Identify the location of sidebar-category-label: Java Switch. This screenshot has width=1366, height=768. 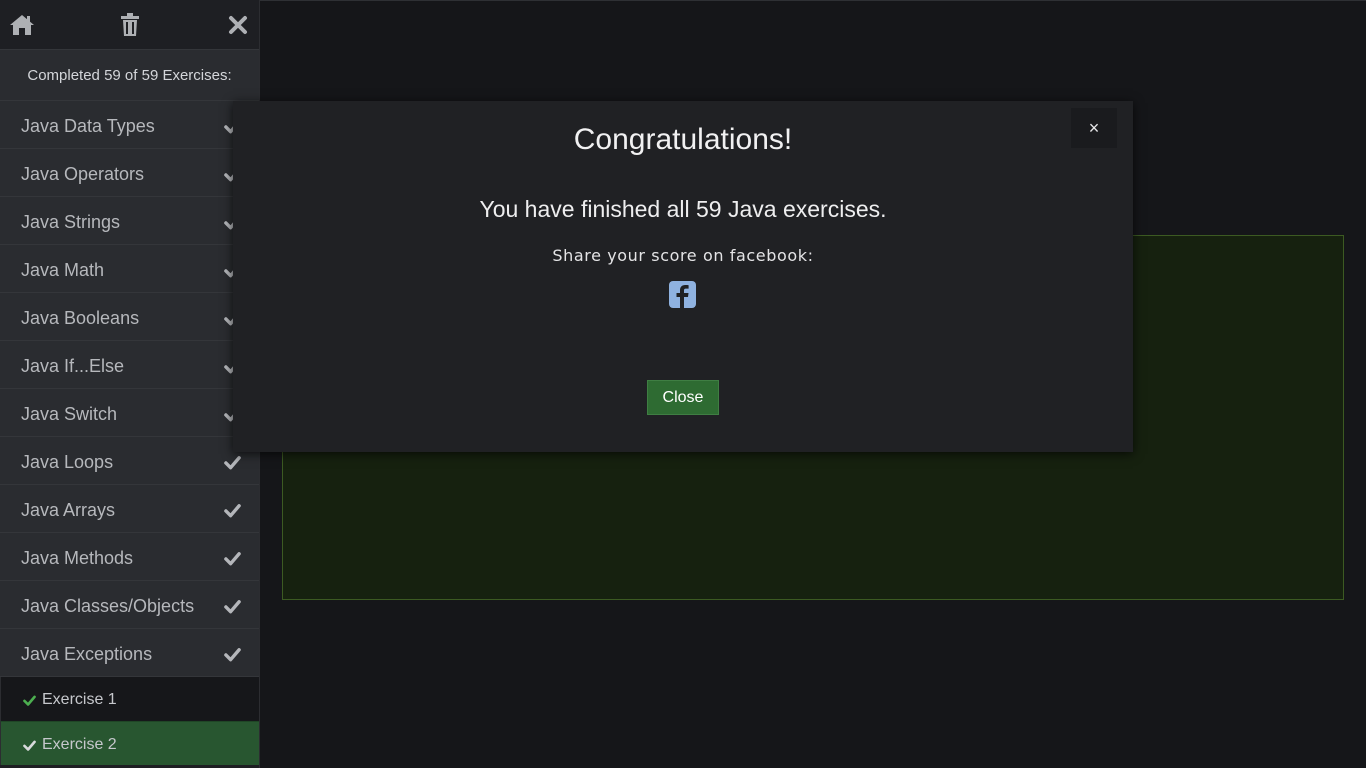
(69, 414).